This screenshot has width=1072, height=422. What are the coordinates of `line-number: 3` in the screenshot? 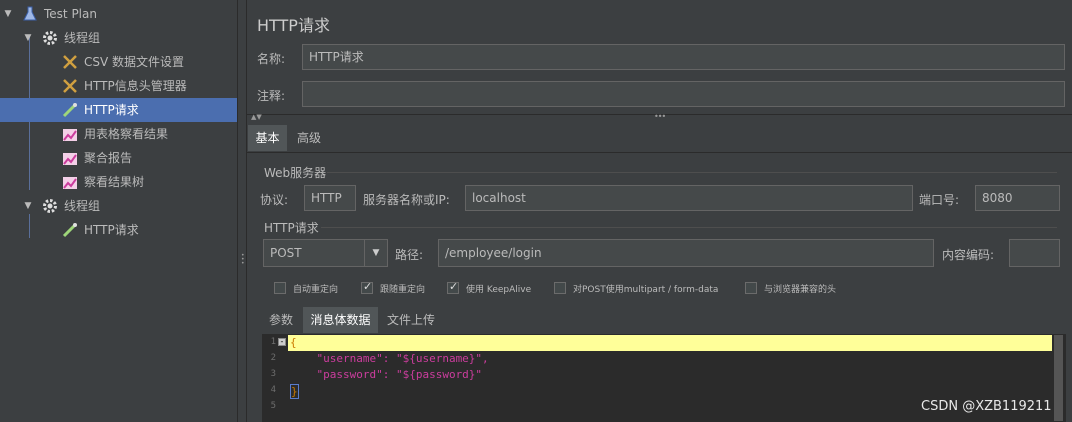 It's located at (273, 374).